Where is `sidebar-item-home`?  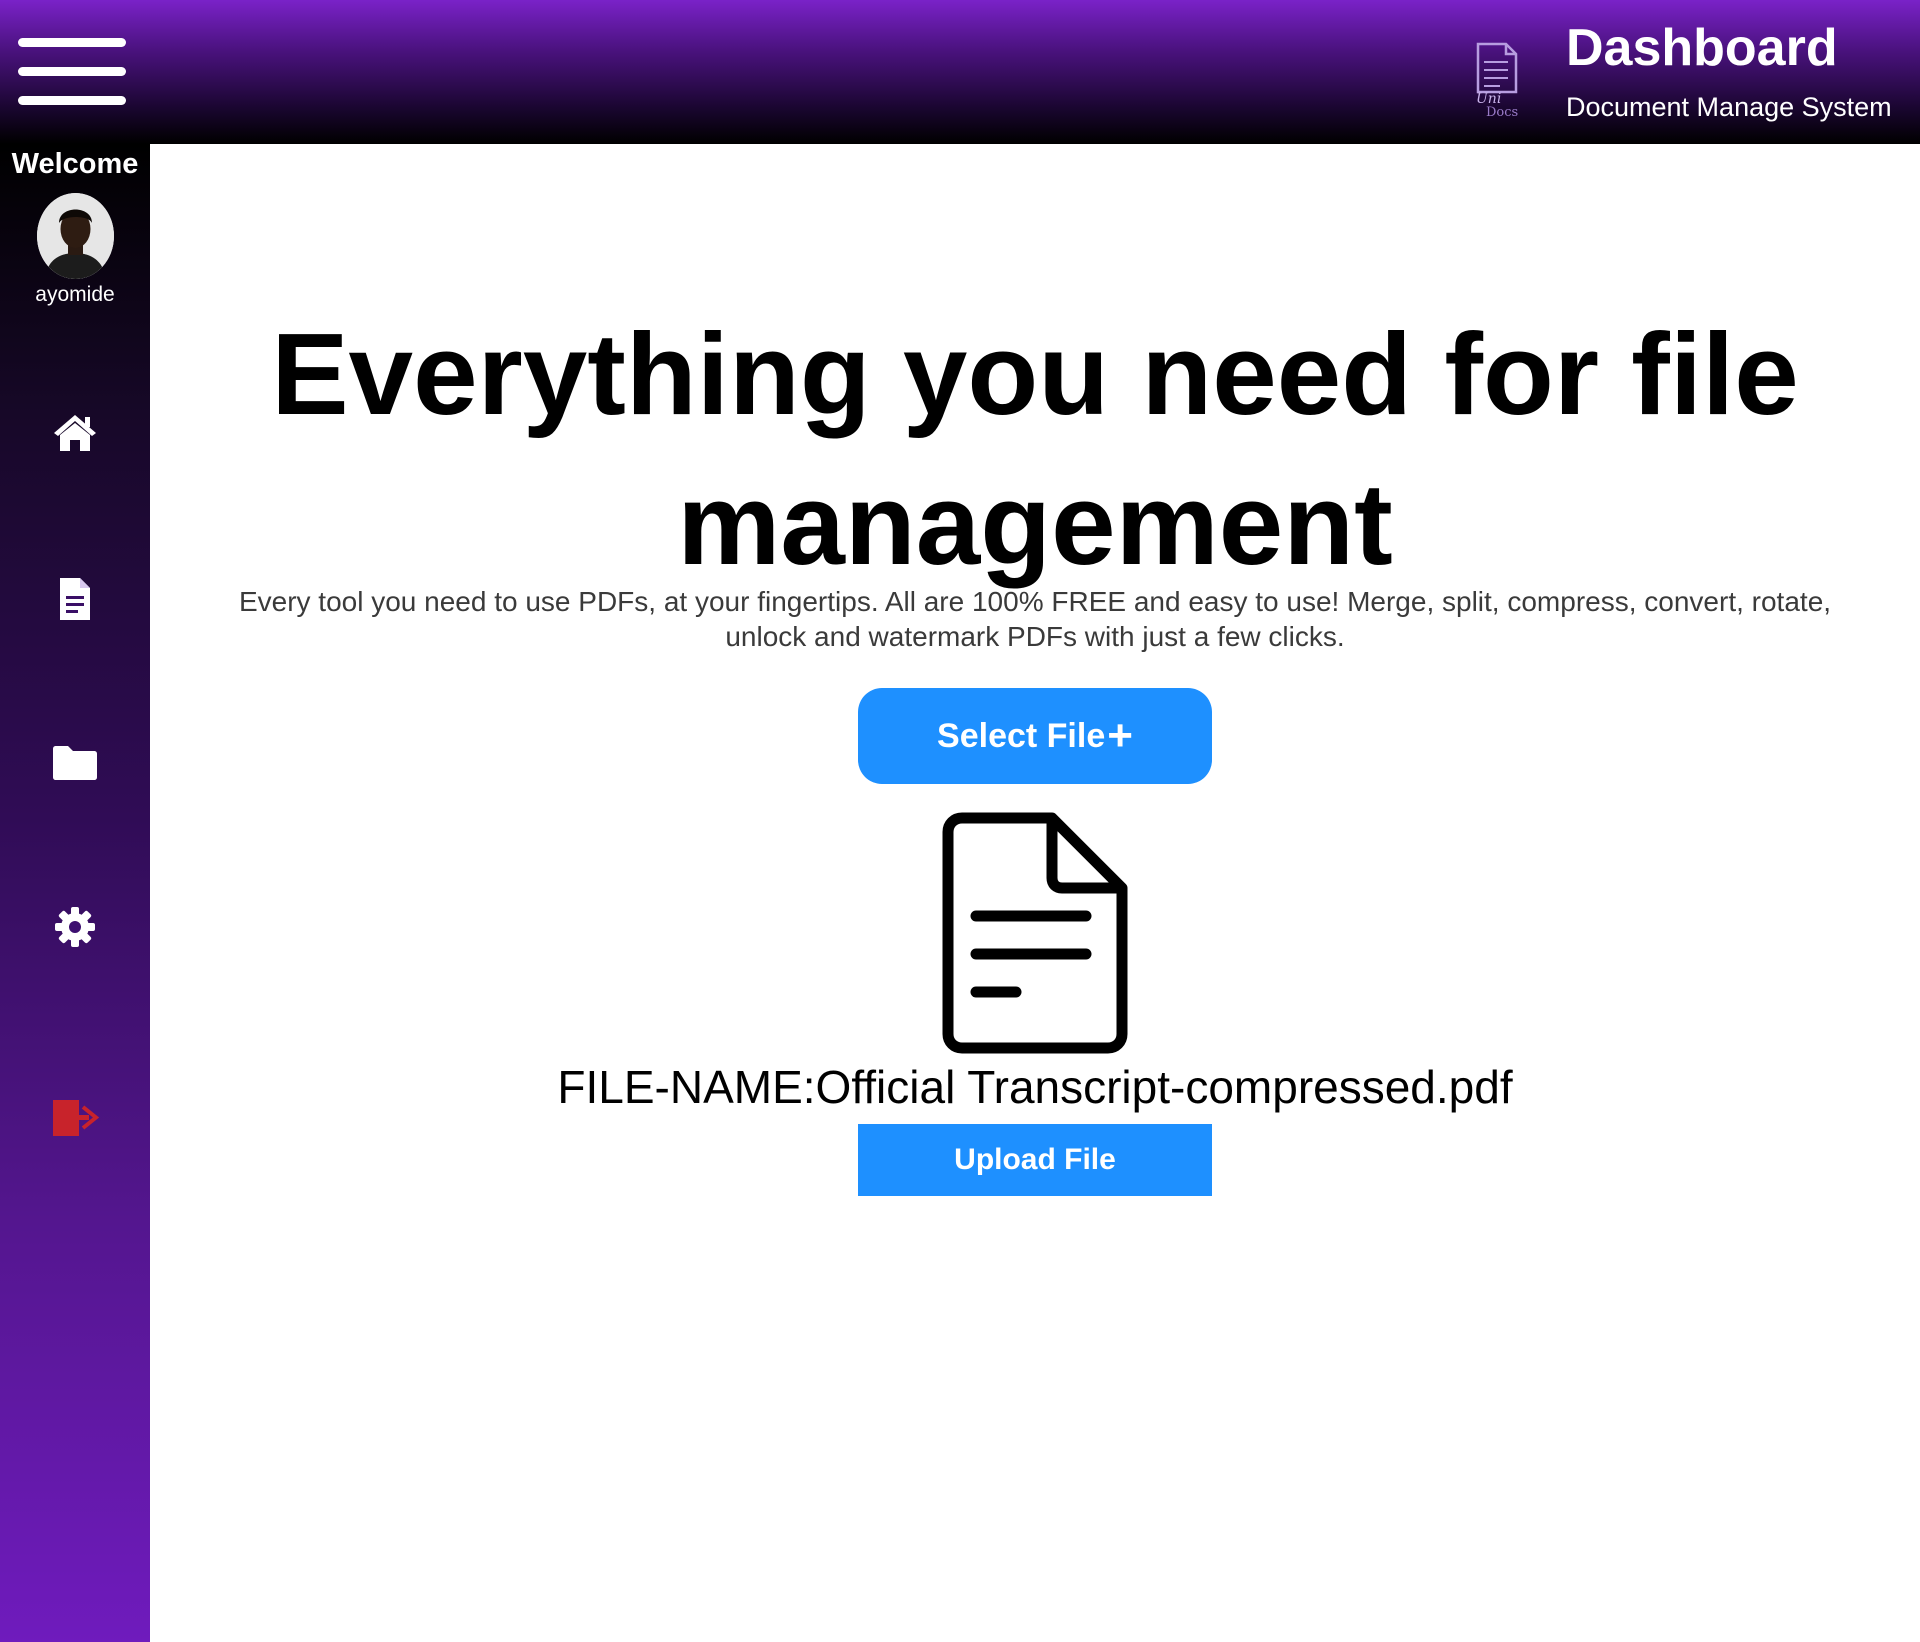
sidebar-item-home is located at coordinates (75, 433).